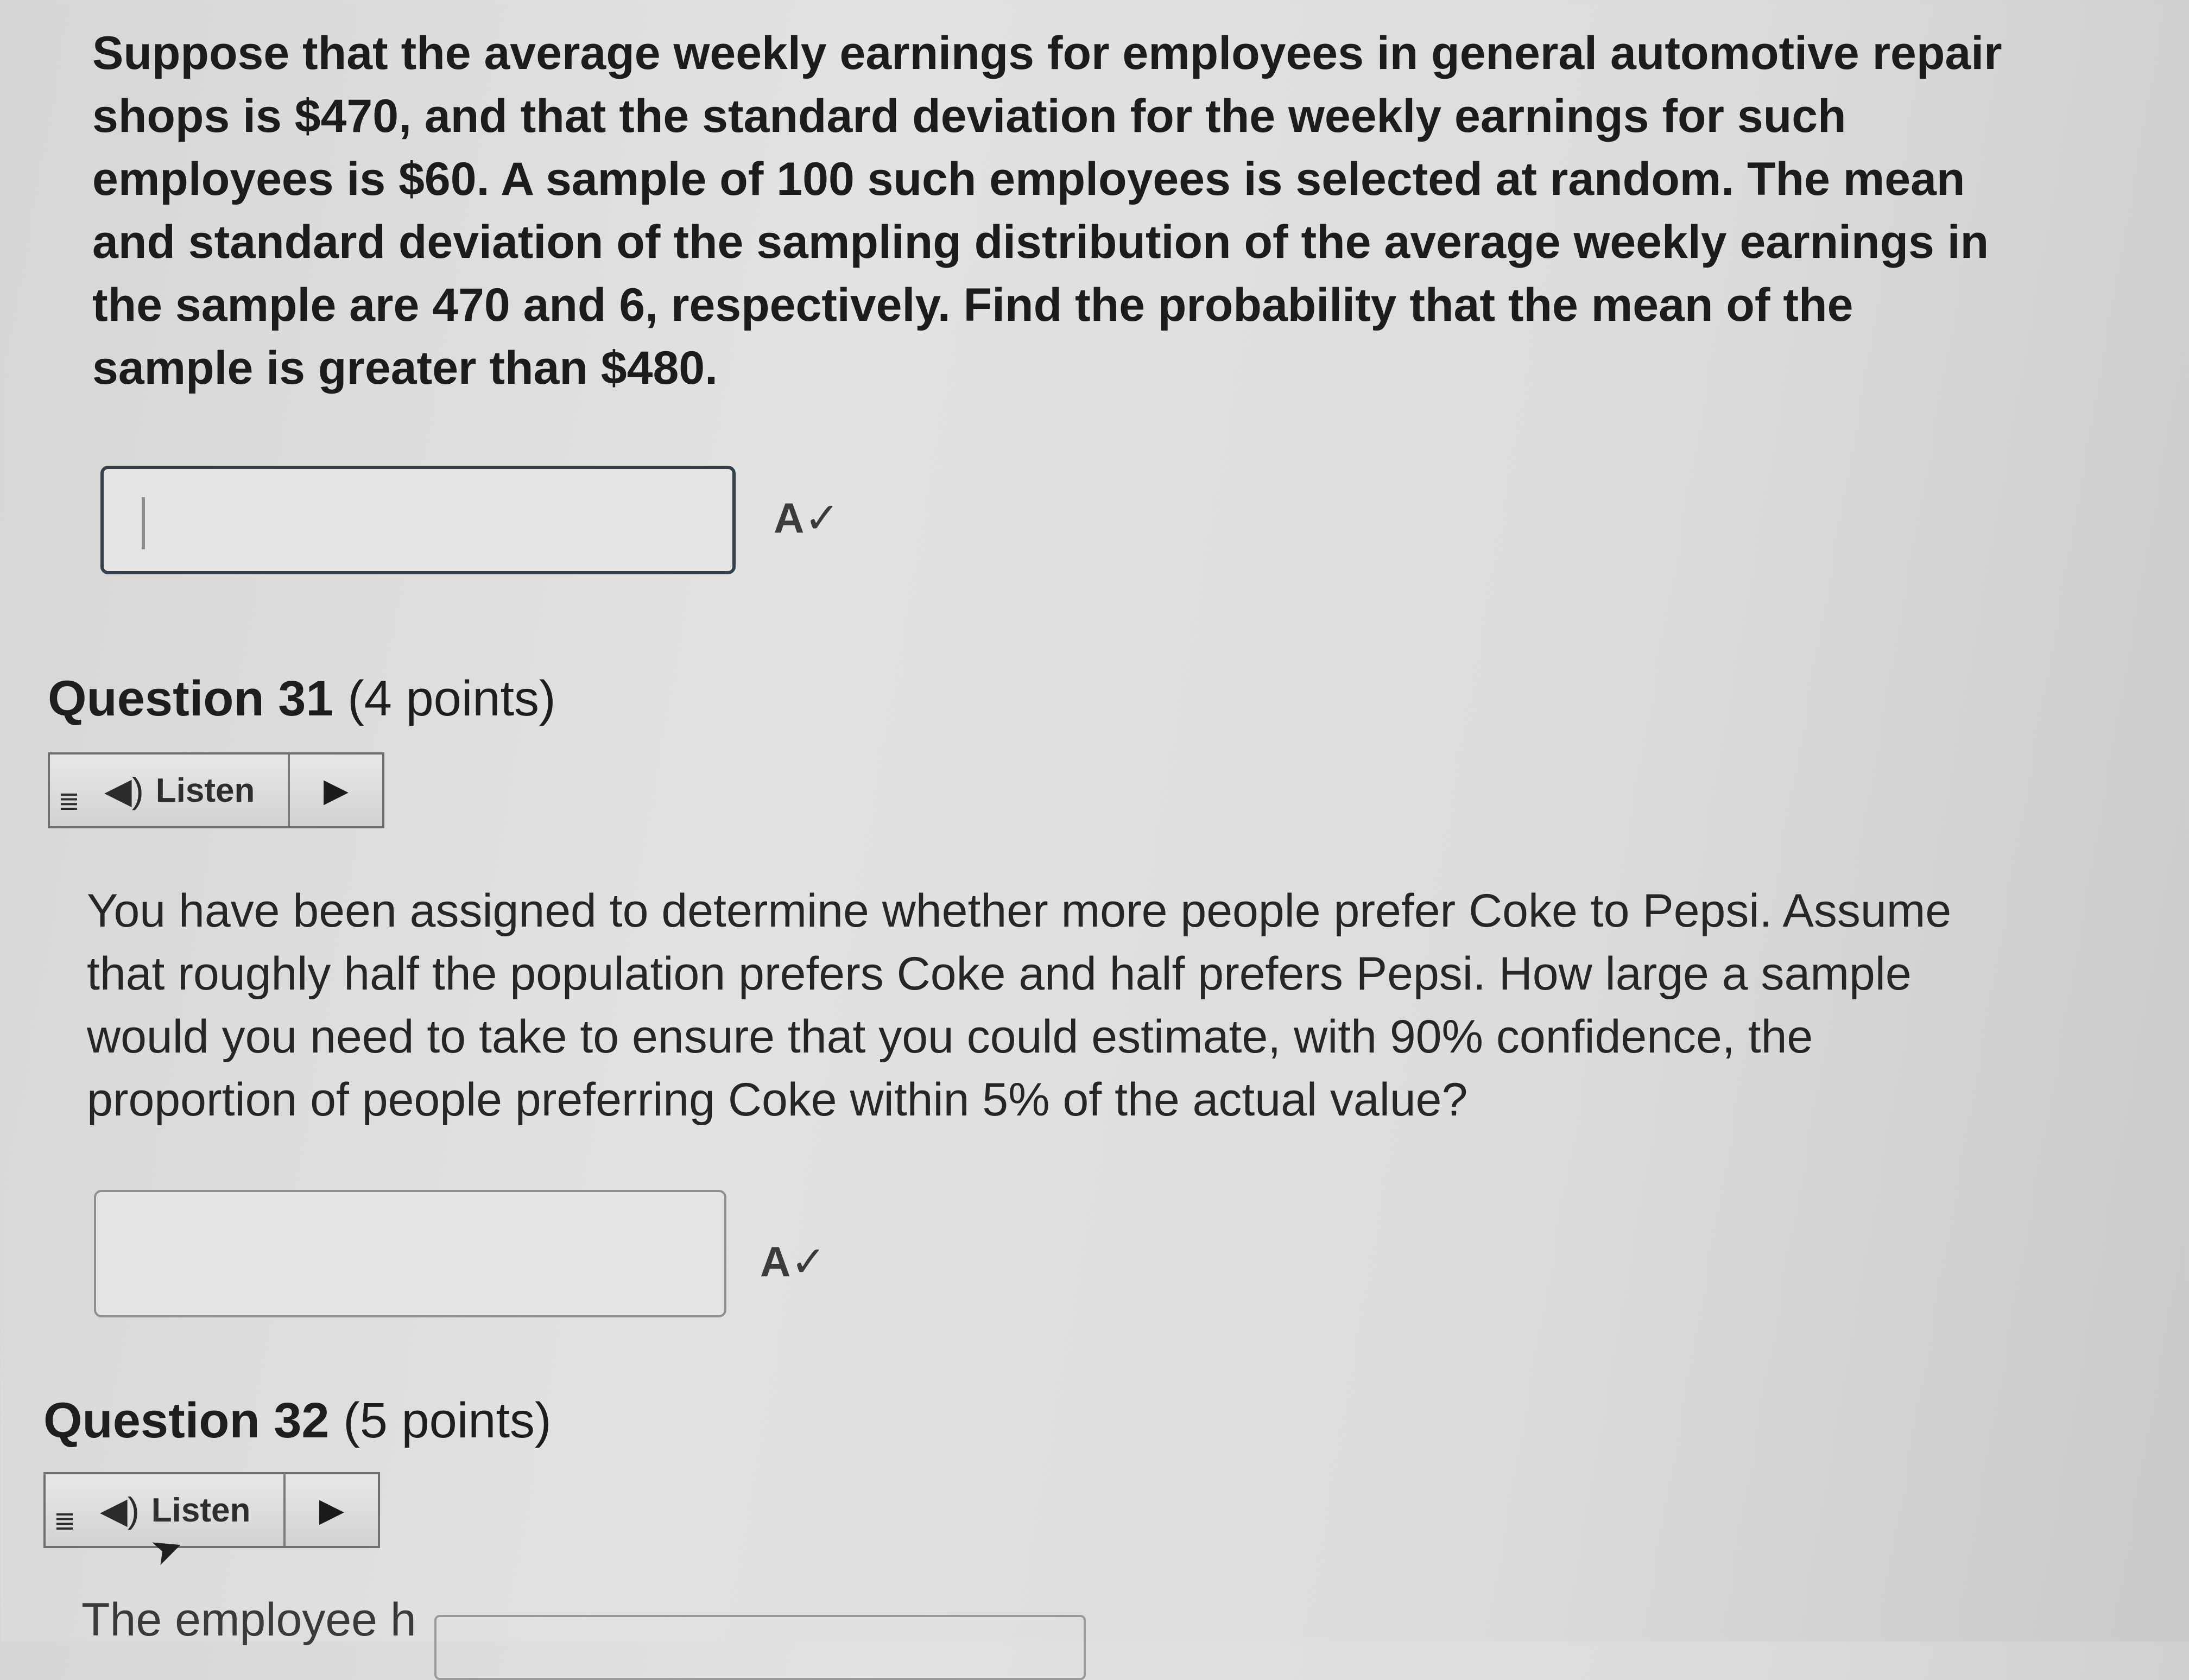 This screenshot has height=1680, width=2189. What do you see at coordinates (452, 698) in the screenshot?
I see `question-31-points: (4 points)` at bounding box center [452, 698].